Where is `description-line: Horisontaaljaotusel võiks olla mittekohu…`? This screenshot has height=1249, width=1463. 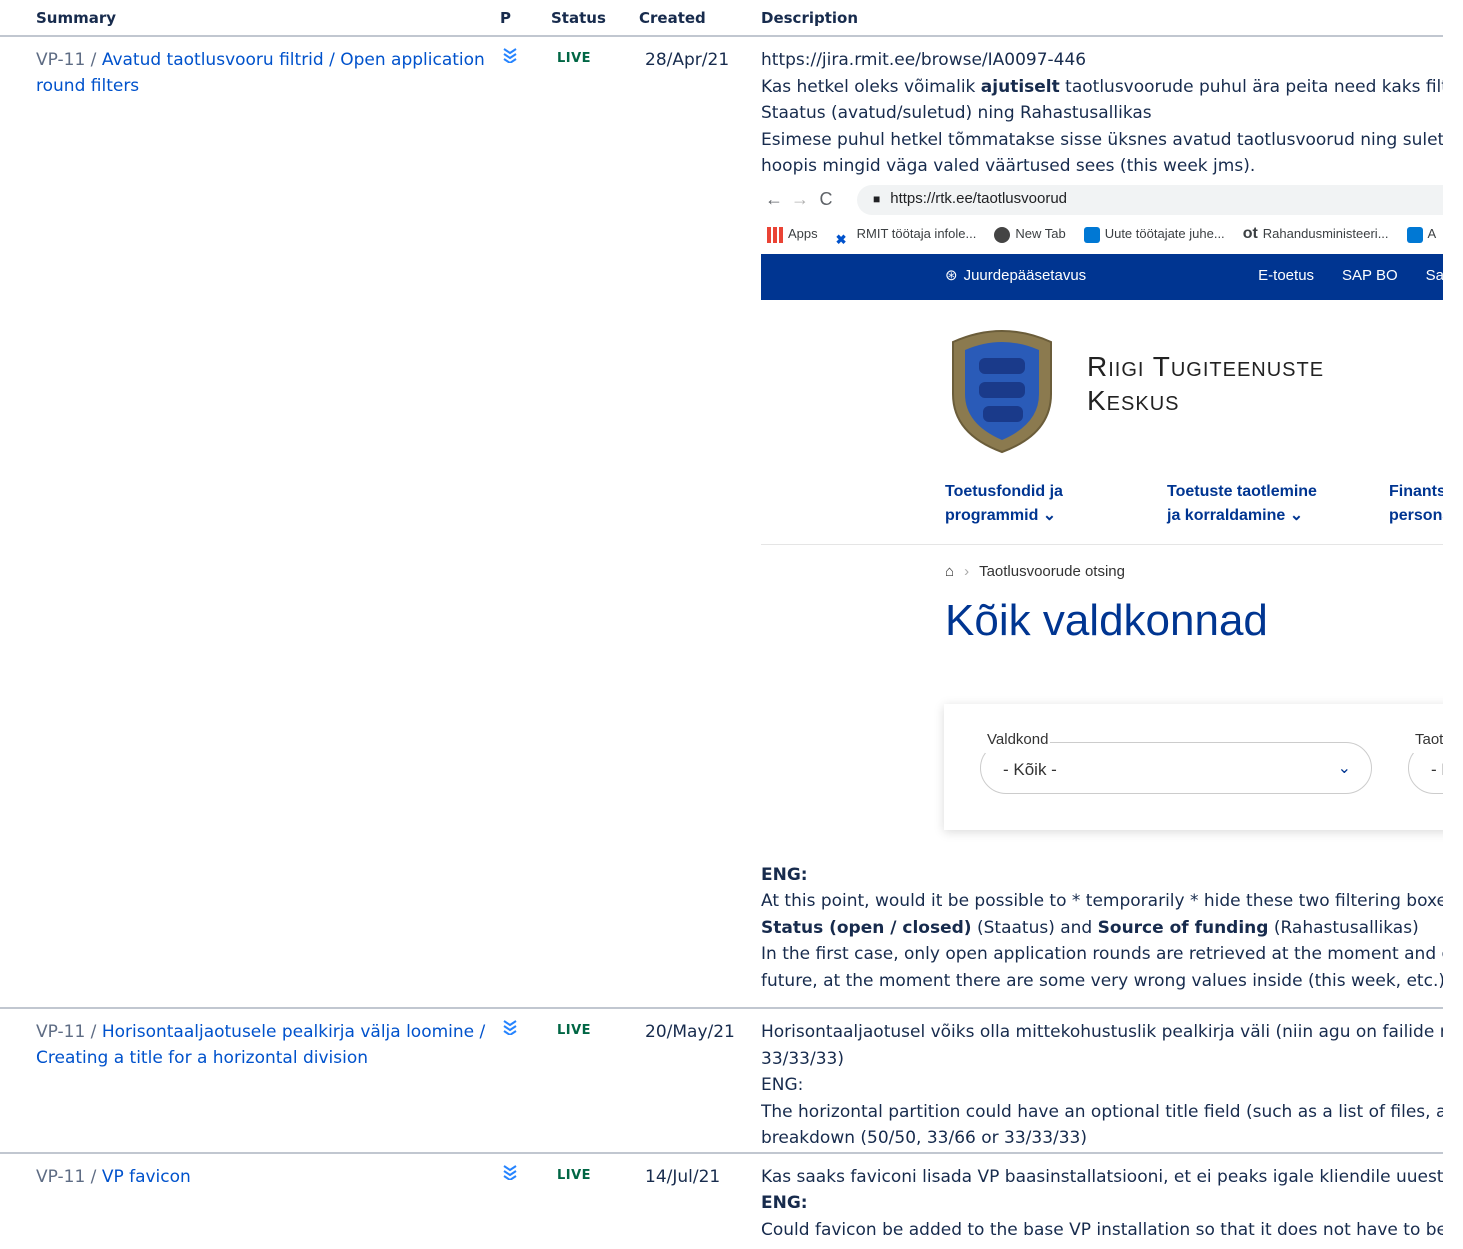 description-line: Horisontaaljaotusel võiks olla mittekohu… is located at coordinates (1102, 1032).